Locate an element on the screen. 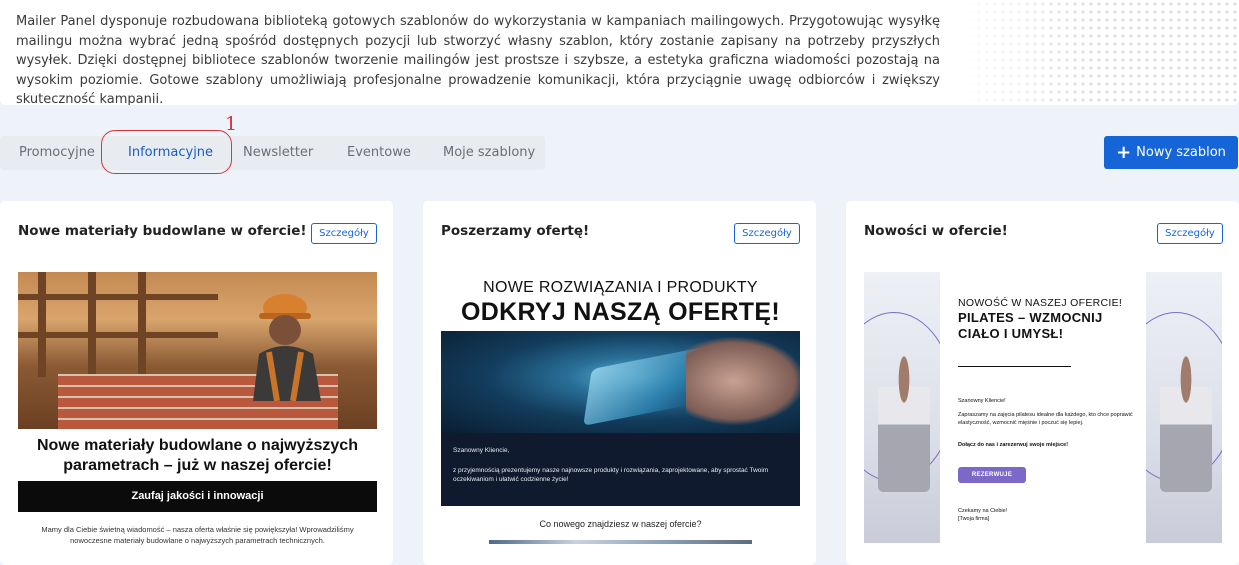 Image resolution: width=1239 pixels, height=565 pixels. preview-heading: PILATES – WZMOCNIJ CIAŁO I UMYSŁ! is located at coordinates (1030, 325).